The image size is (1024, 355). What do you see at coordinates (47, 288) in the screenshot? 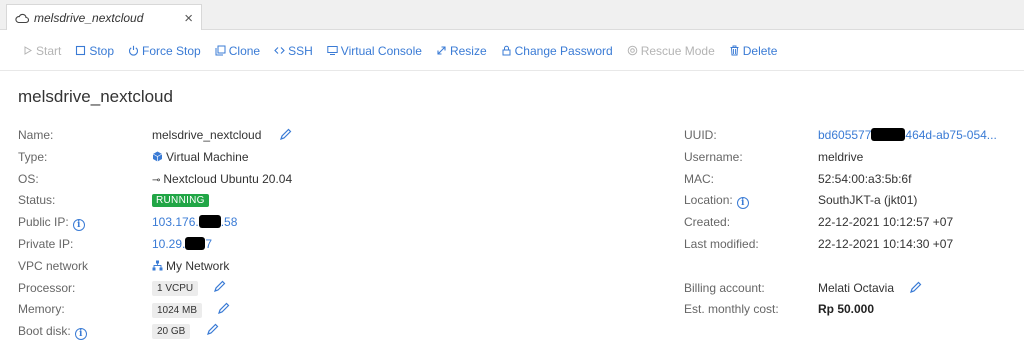
I see `processor-label: Processor:` at bounding box center [47, 288].